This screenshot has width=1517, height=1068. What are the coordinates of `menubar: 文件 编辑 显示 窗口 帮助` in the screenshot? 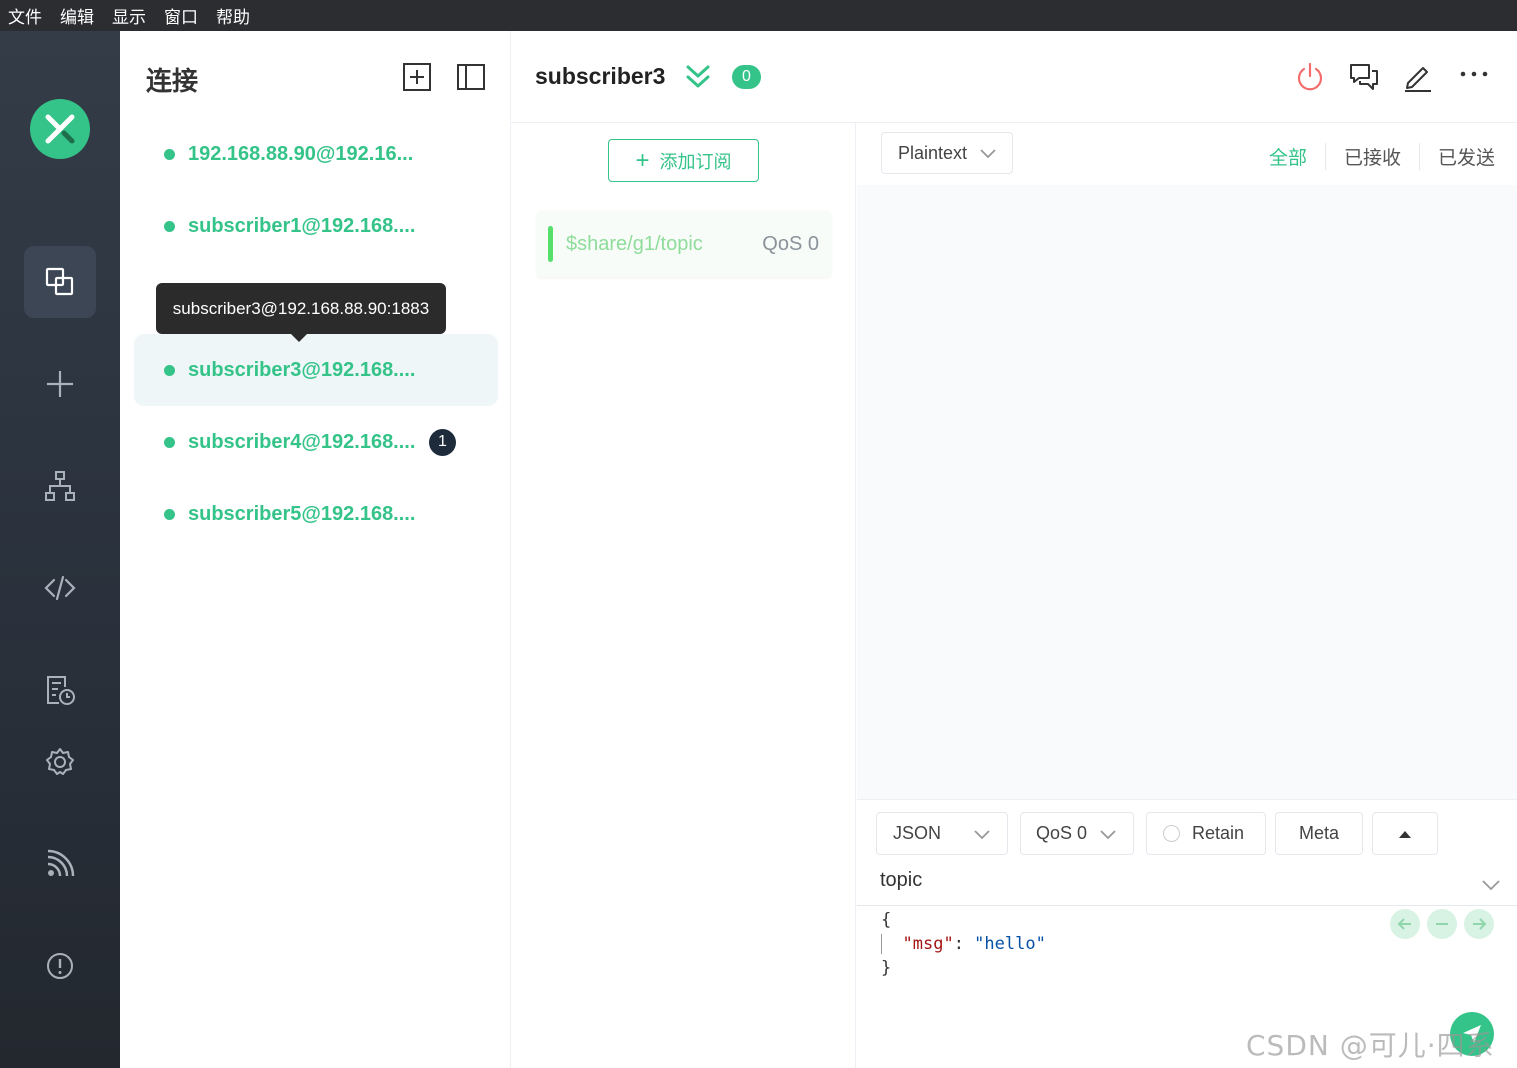 It's located at (758, 15).